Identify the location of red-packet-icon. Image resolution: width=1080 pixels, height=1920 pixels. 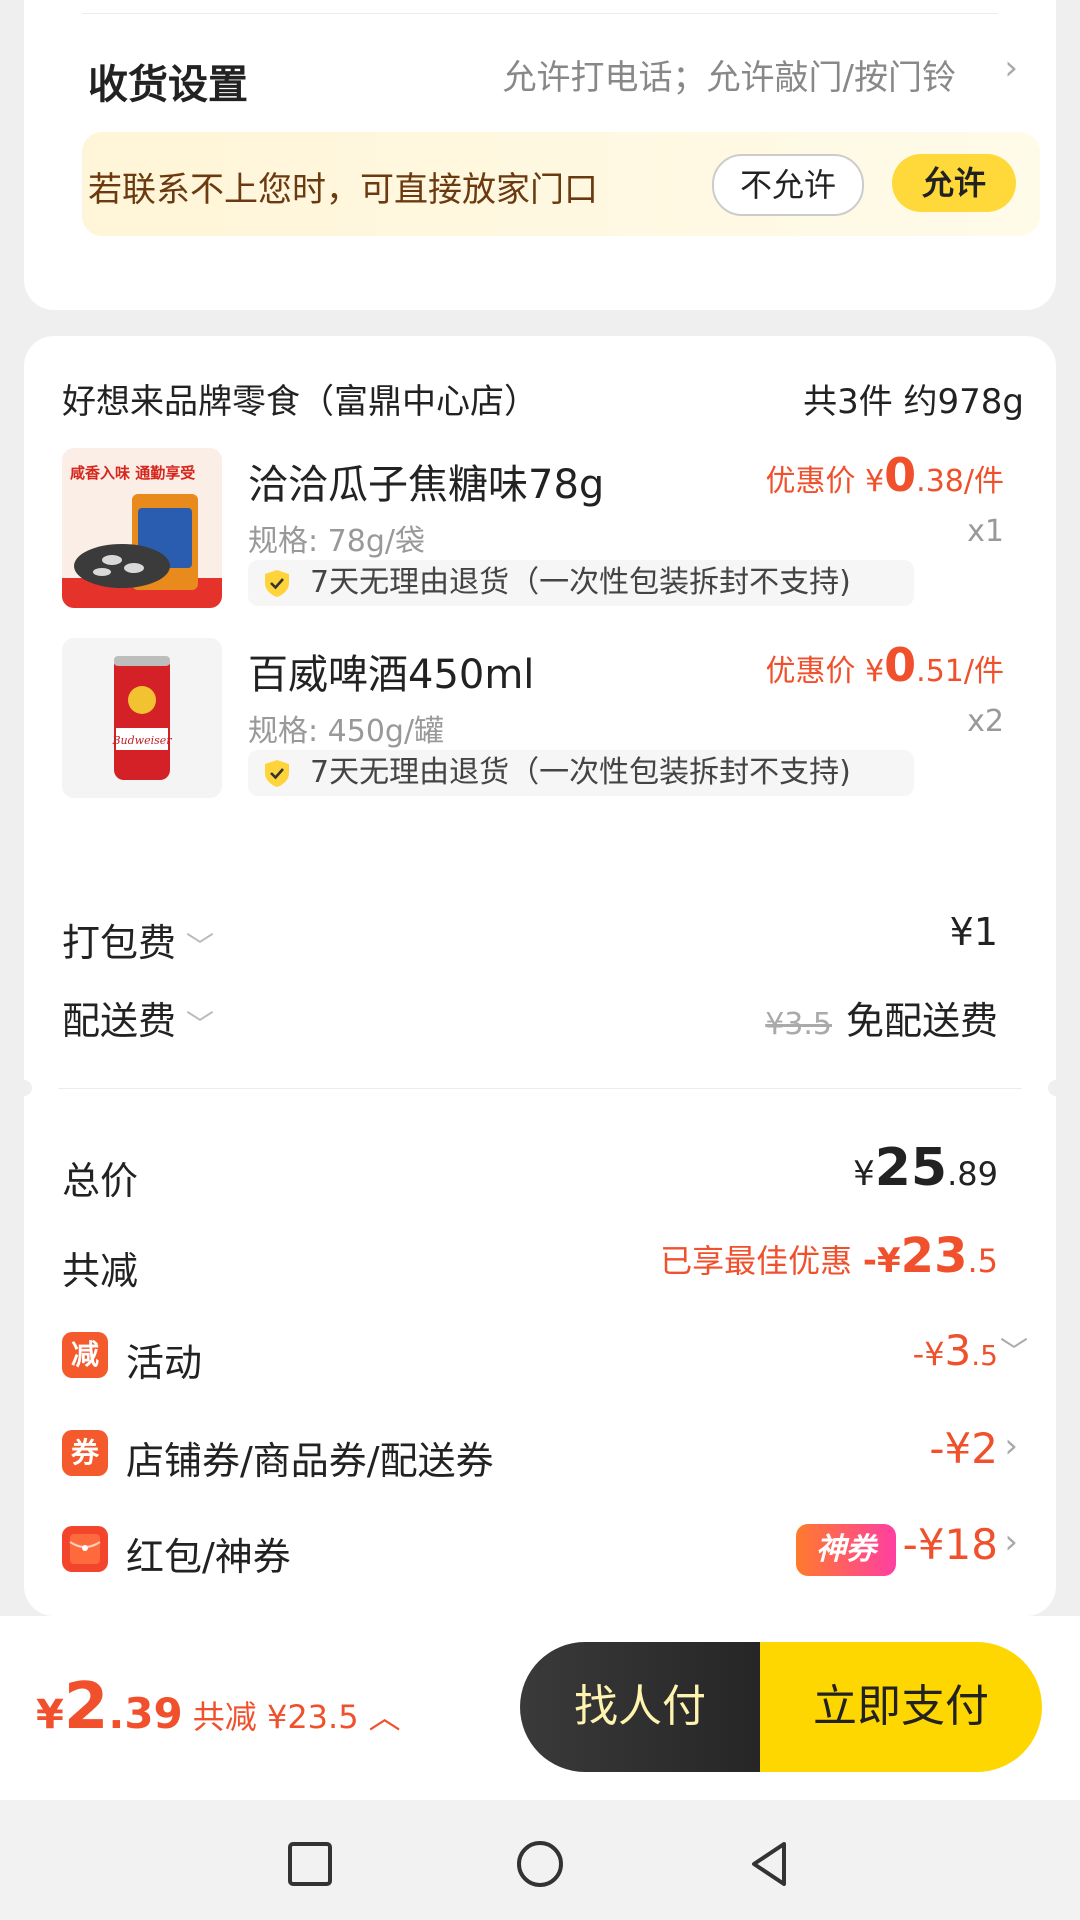
(85, 1549).